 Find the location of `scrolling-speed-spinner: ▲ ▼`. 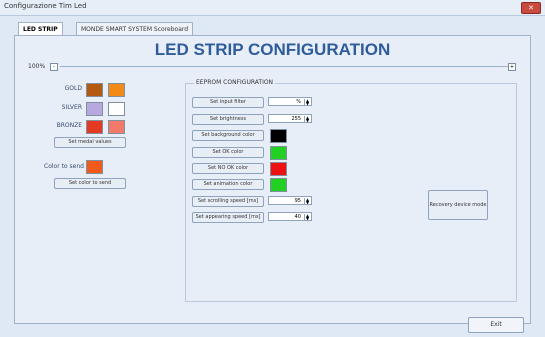

scrolling-speed-spinner: ▲ ▼ is located at coordinates (307, 201).